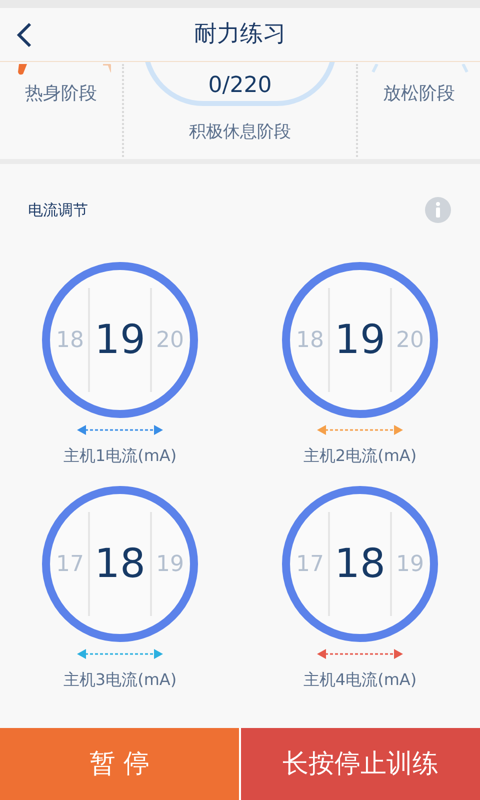 The height and width of the screenshot is (800, 480). I want to click on dial-label: 主机3电流(mA), so click(120, 680).